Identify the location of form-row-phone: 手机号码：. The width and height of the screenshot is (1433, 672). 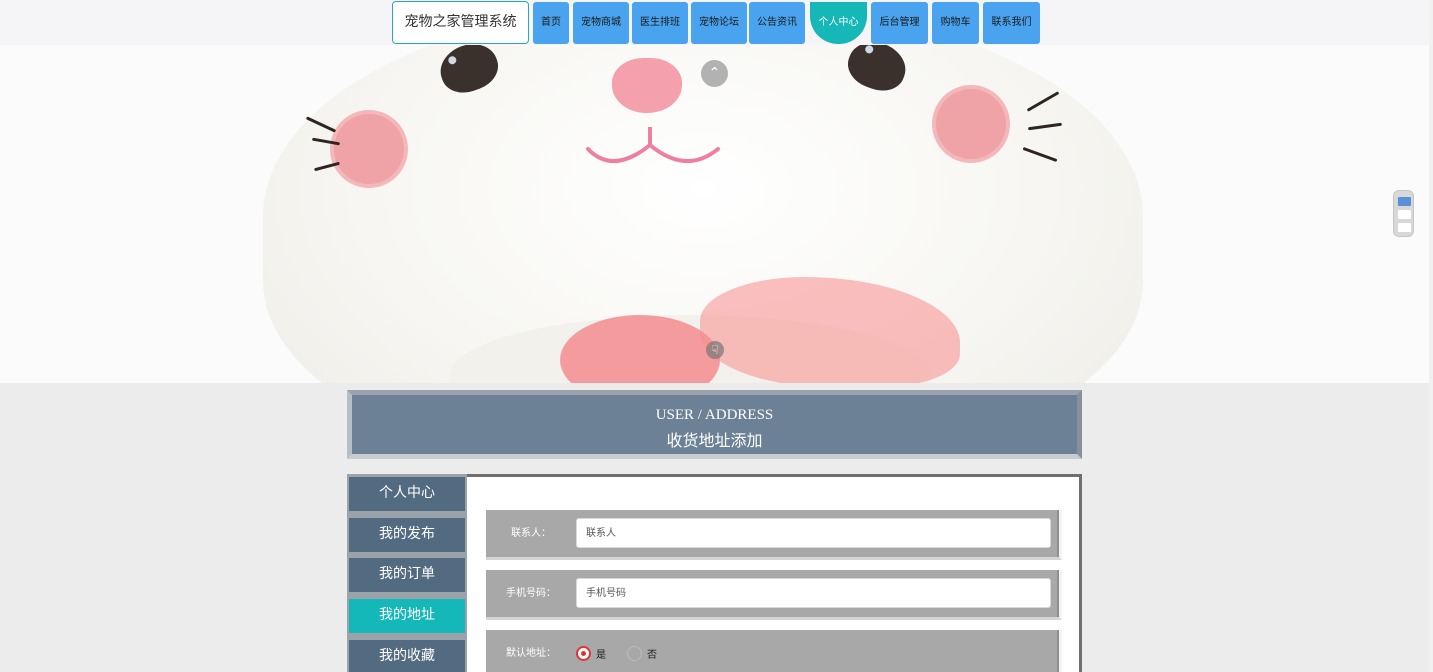
(774, 595).